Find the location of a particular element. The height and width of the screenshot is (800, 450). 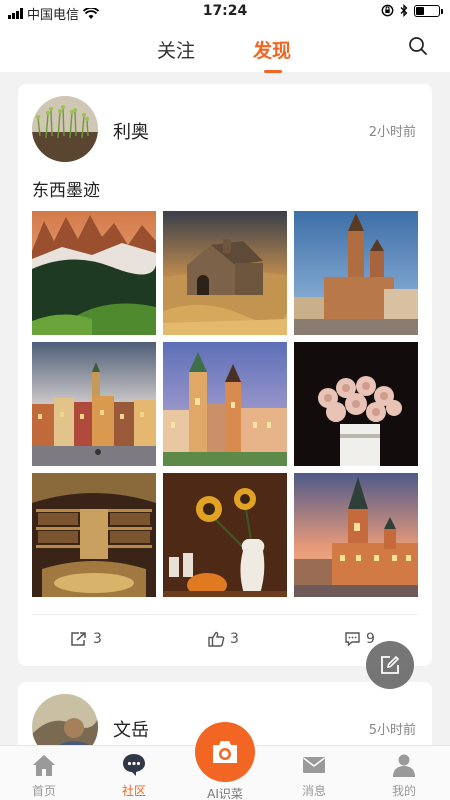

camera-icon is located at coordinates (225, 752).